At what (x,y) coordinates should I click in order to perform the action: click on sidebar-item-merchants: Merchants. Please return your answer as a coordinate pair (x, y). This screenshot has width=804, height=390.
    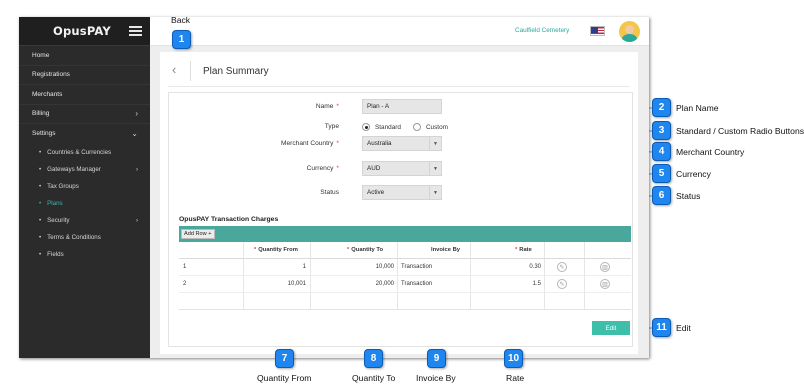
    Looking at the image, I should click on (84, 95).